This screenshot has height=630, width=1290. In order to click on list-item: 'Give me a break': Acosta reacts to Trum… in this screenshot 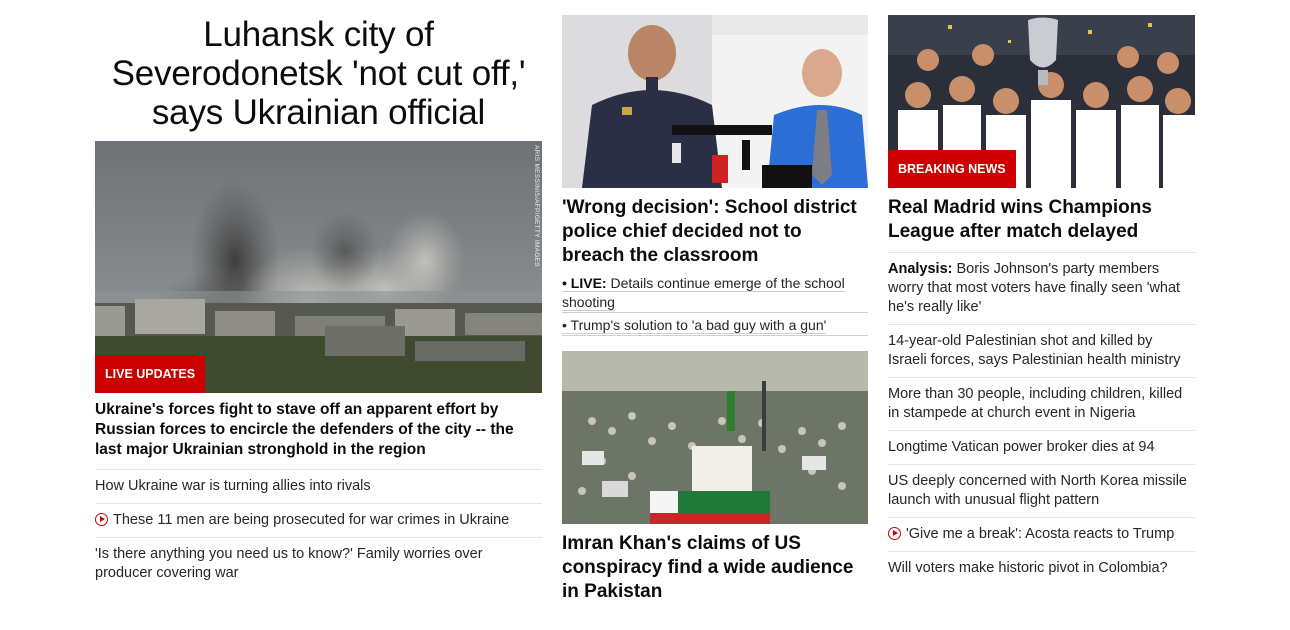, I will do `click(1041, 534)`.